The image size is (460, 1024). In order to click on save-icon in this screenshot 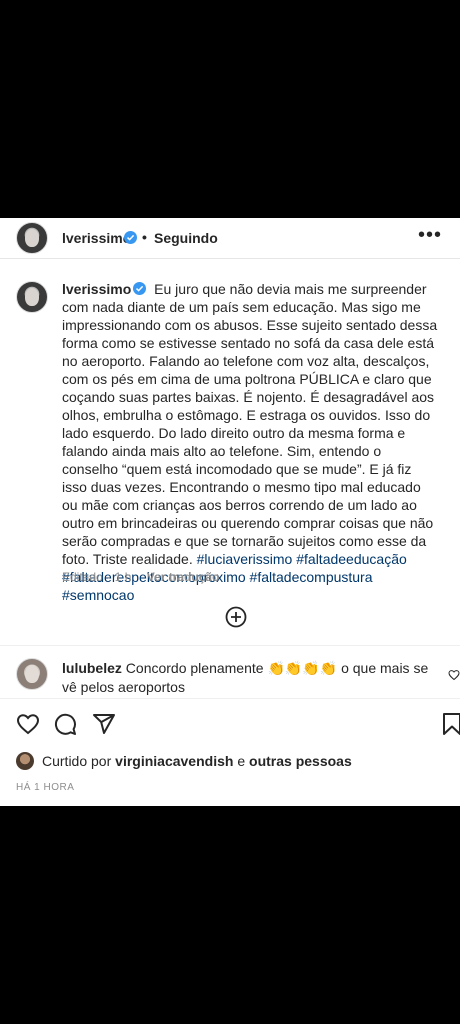, I will do `click(450, 724)`.